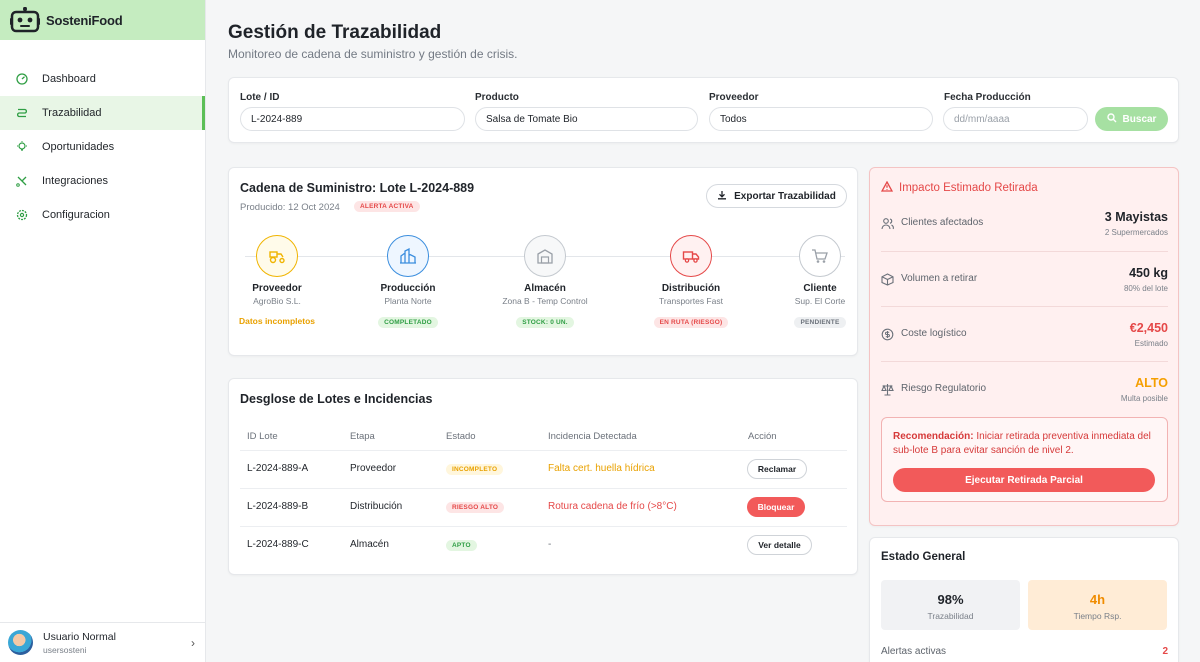  I want to click on column-header: Incidencia Detectada, so click(592, 436).